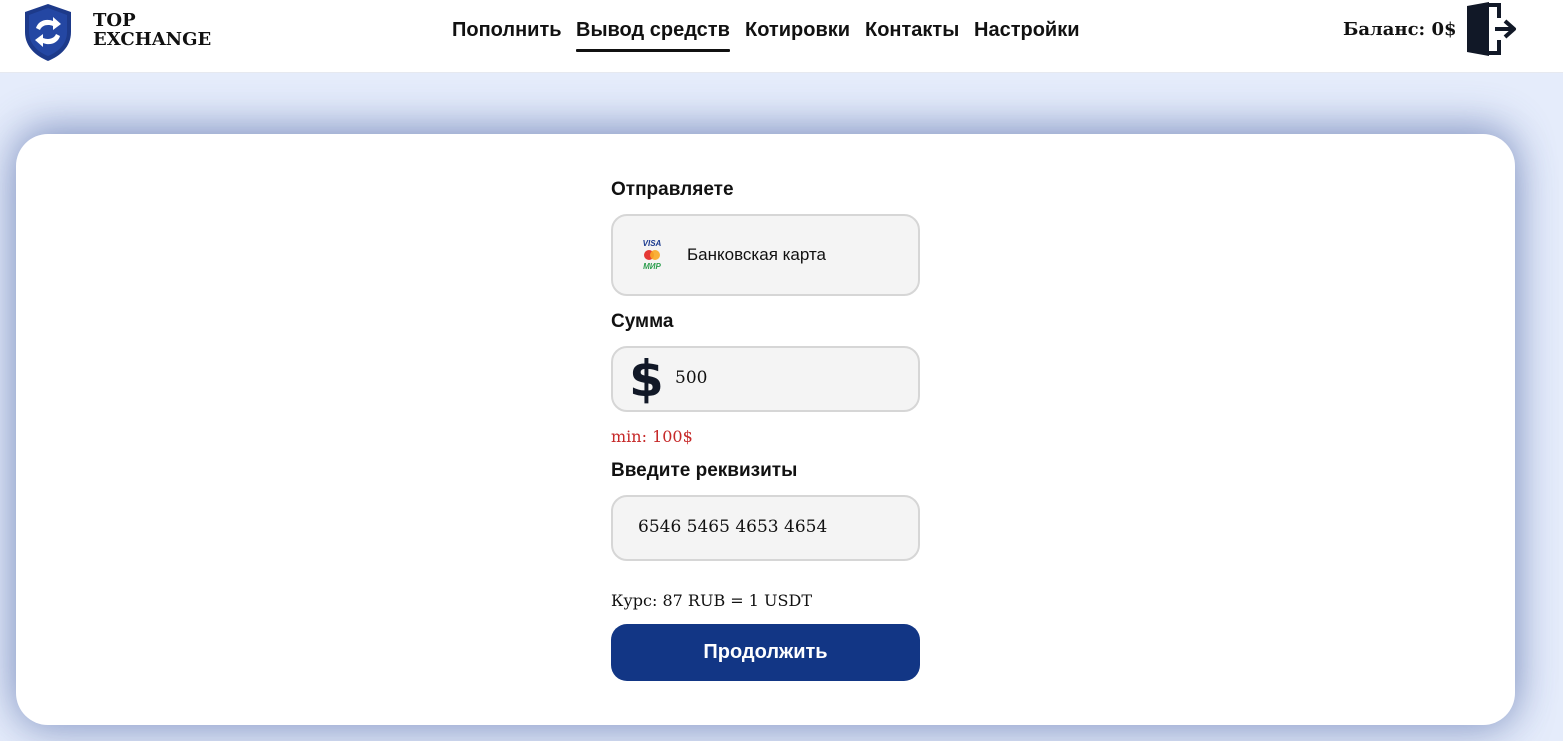 This screenshot has height=741, width=1563. What do you see at coordinates (653, 35) in the screenshot?
I see `nav-item-withdraw: Вывод средств` at bounding box center [653, 35].